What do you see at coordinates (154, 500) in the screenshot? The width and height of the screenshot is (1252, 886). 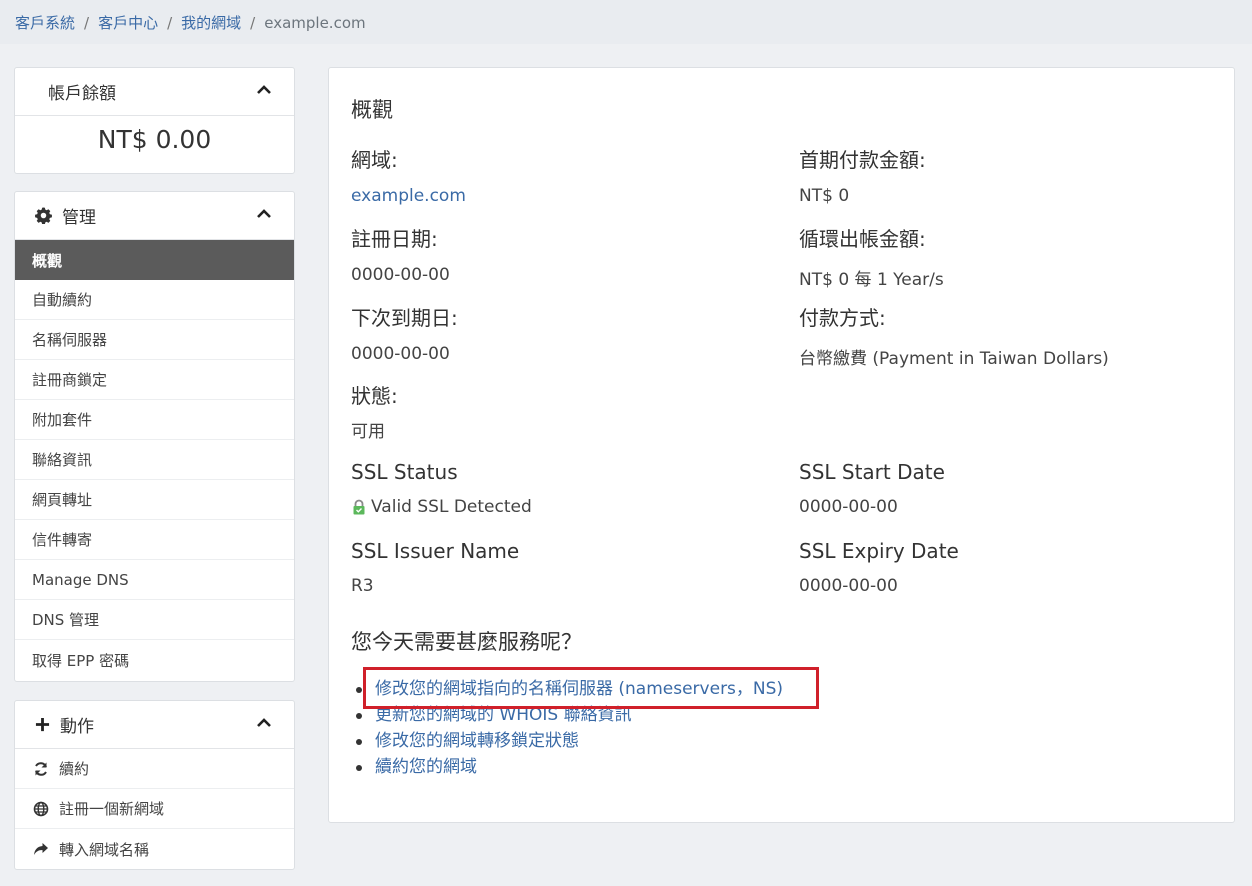 I see `menu-item-url-forwarding: 網頁轉址` at bounding box center [154, 500].